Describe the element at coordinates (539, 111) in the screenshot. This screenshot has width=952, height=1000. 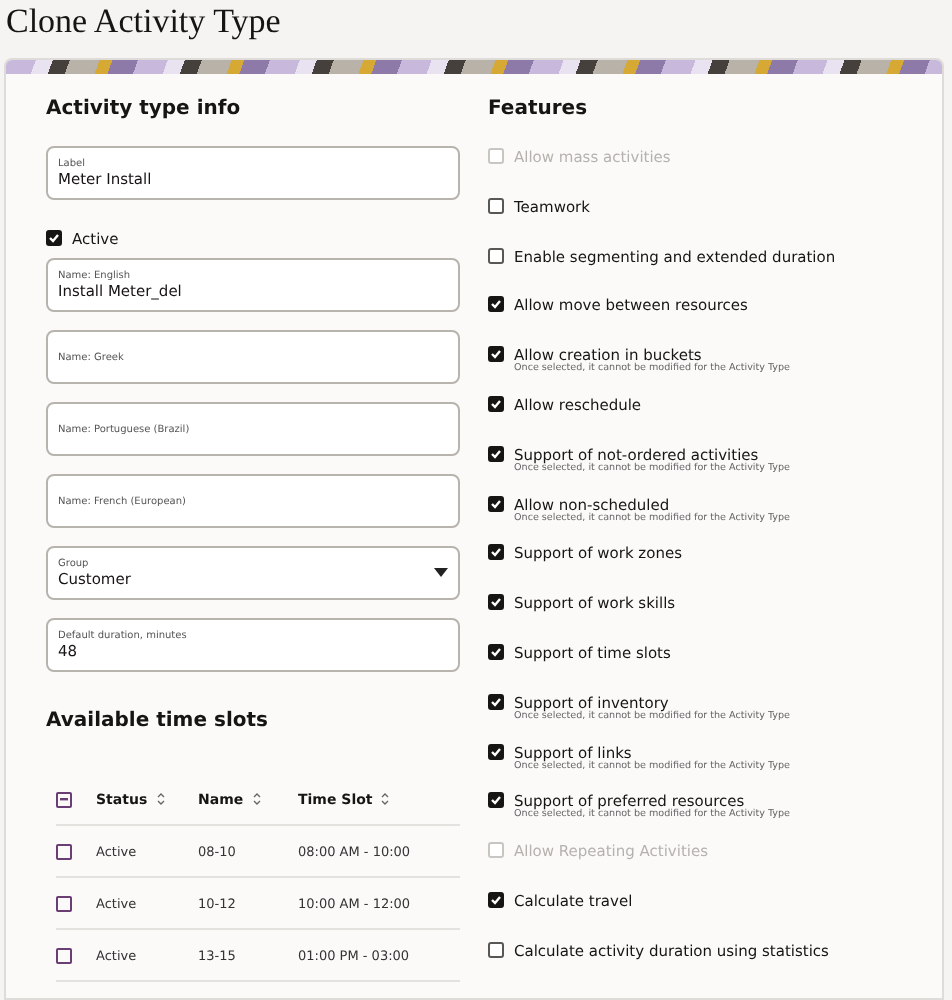
I see `section-heading: Features` at that location.